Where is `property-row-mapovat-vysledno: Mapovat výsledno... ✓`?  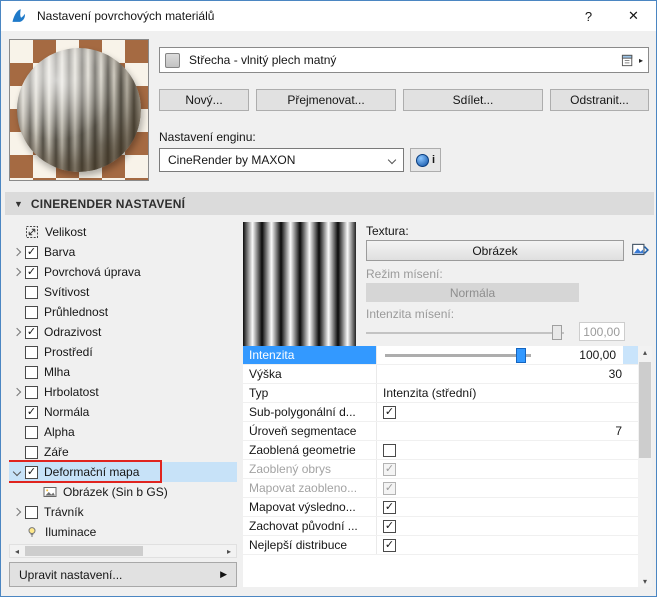
property-row-mapovat-vysledno: Mapovat výsledno... ✓ is located at coordinates (440, 507).